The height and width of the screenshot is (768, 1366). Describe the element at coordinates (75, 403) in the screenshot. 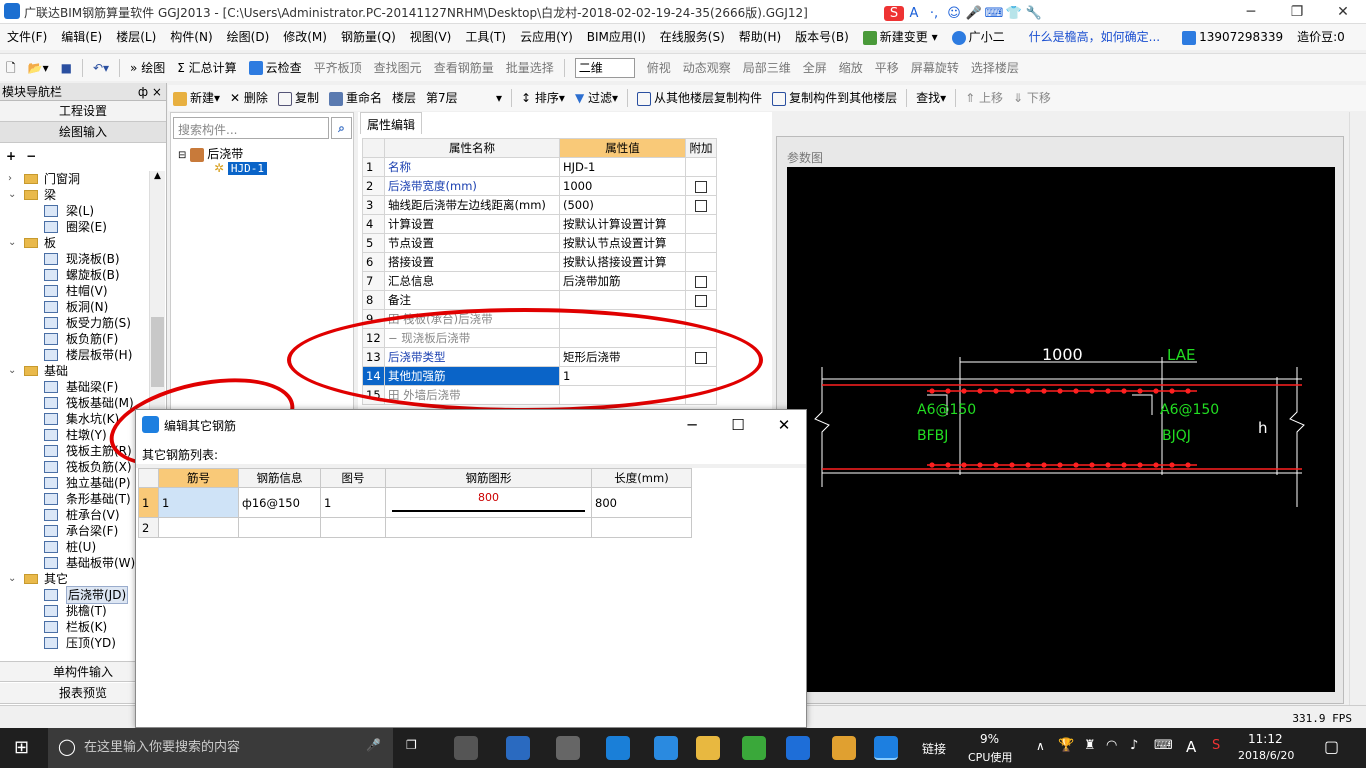

I see `tree-item: 筏板基础(M)` at that location.